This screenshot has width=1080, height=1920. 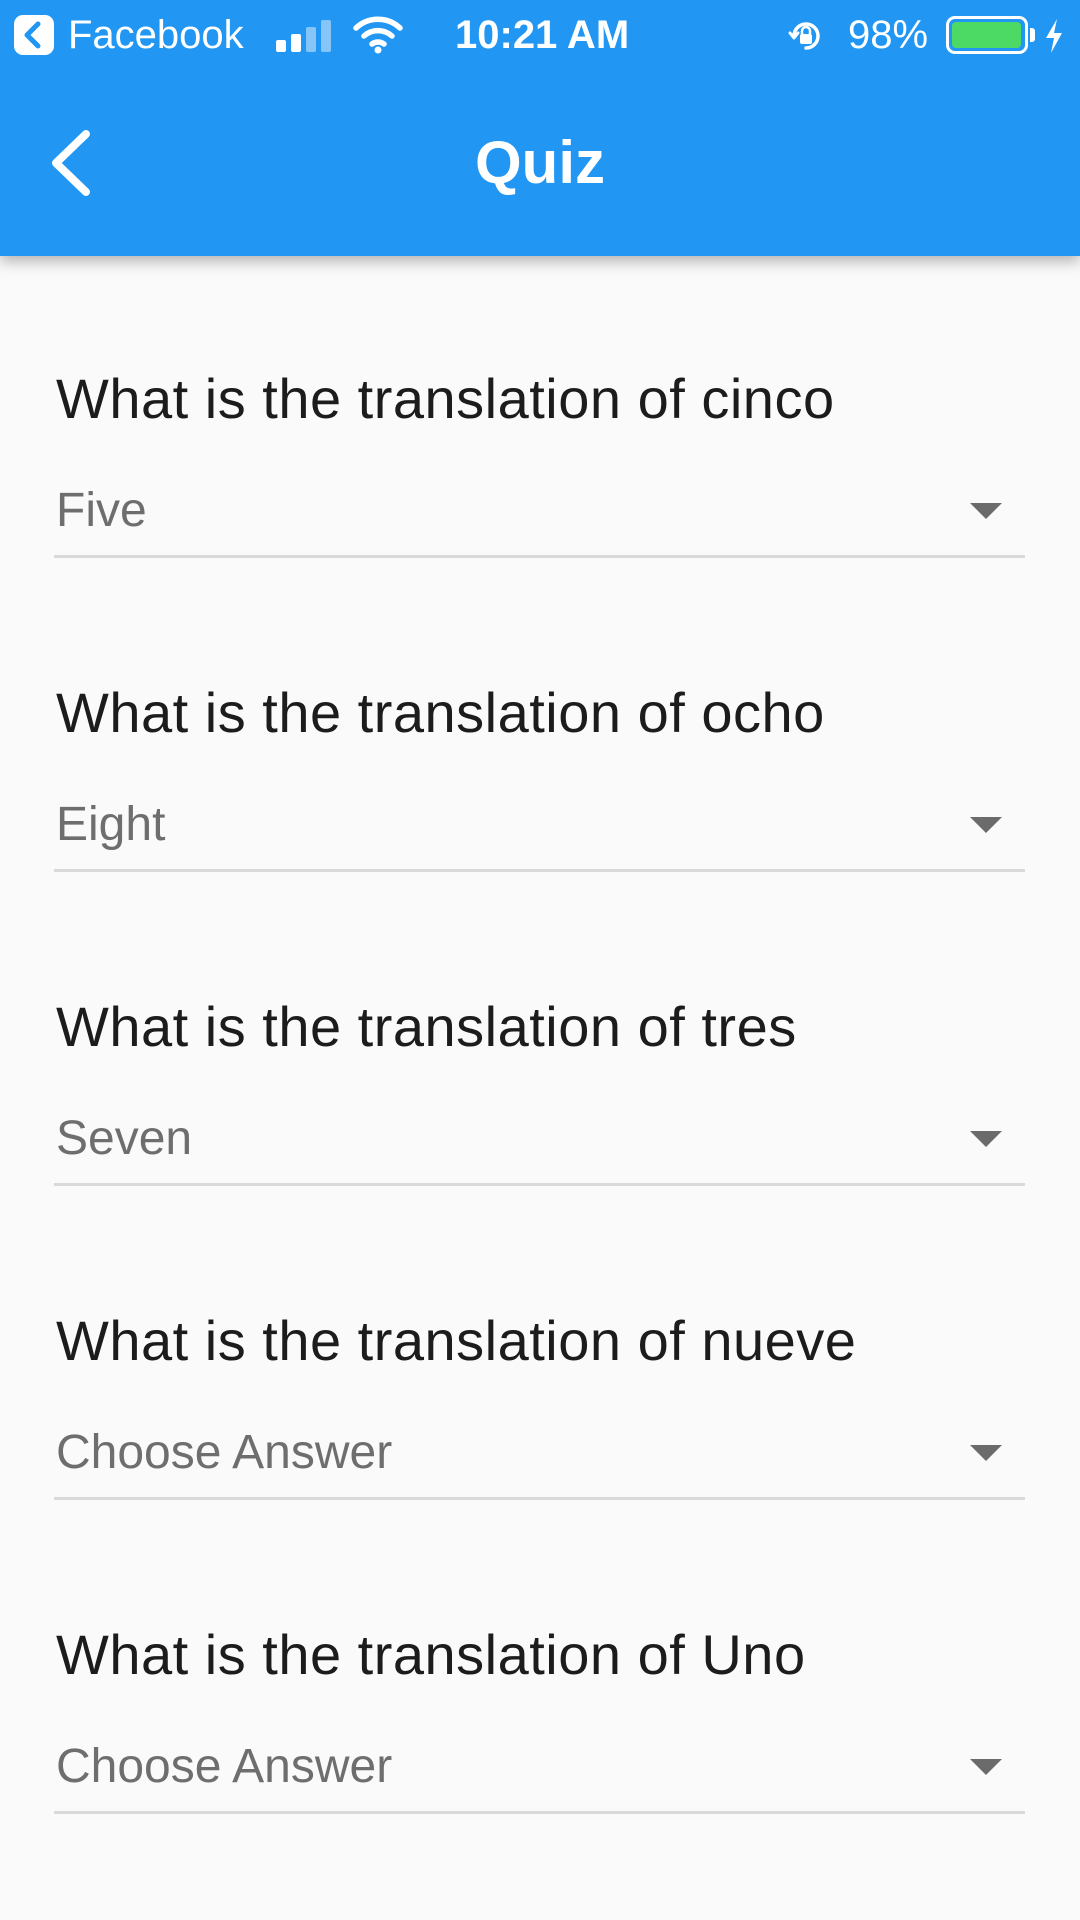 What do you see at coordinates (426, 1026) in the screenshot?
I see `question-prompt: What is the translation of tres` at bounding box center [426, 1026].